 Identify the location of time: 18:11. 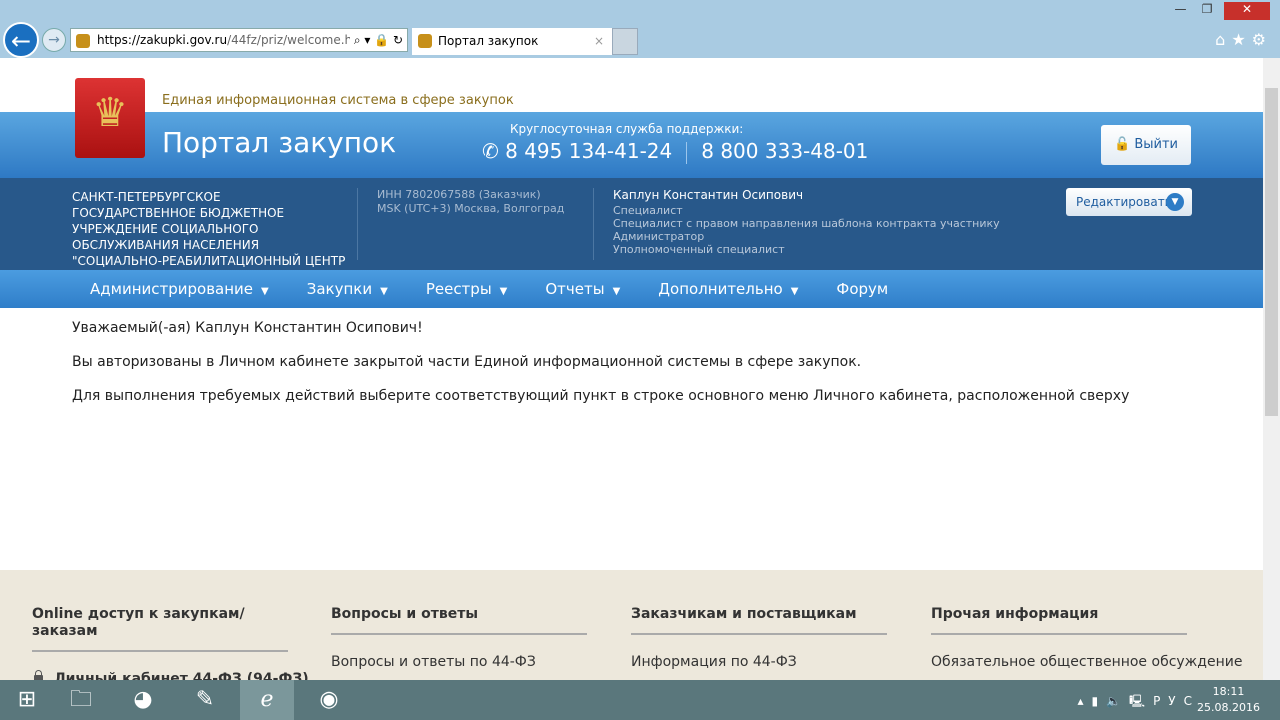
(1228, 691).